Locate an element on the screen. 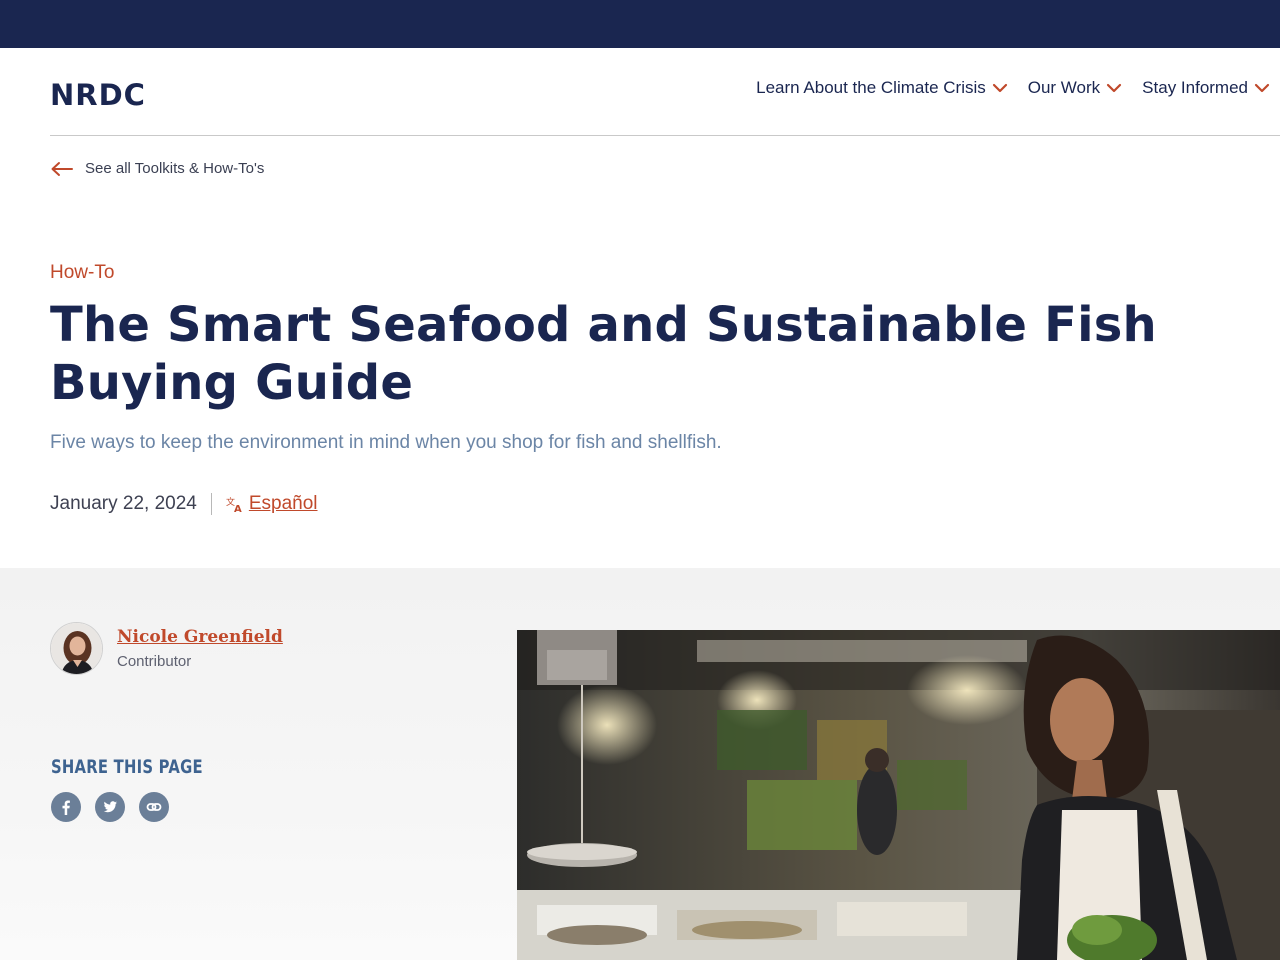 The height and width of the screenshot is (960, 1280). nrdc-logo: NRDC is located at coordinates (98, 95).